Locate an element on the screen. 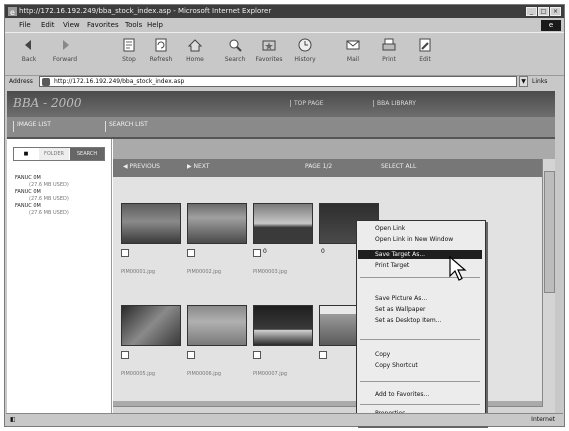  thumbnail-filename: PIM00002.jpg is located at coordinates (204, 272).